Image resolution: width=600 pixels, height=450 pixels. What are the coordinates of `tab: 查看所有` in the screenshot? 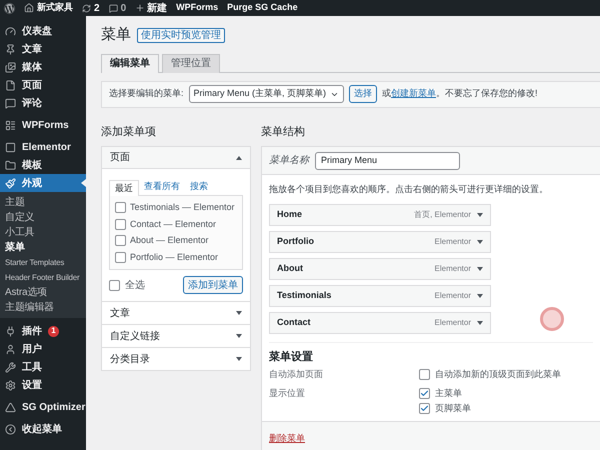 It's located at (162, 187).